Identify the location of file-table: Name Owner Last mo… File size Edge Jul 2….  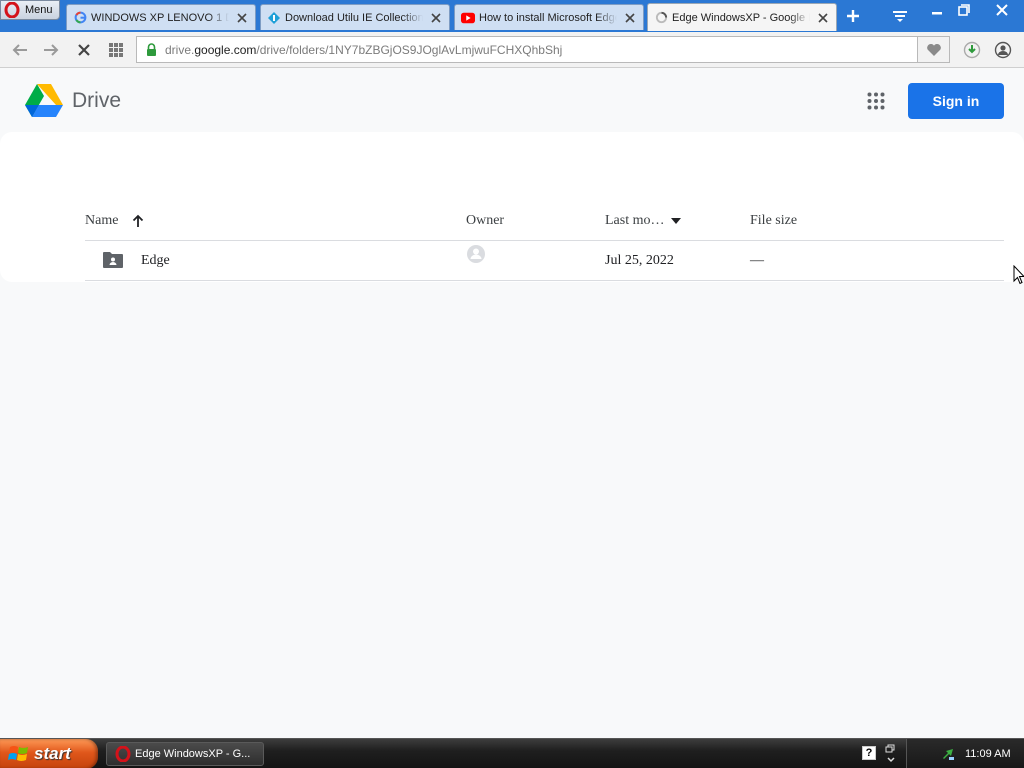
(544, 241).